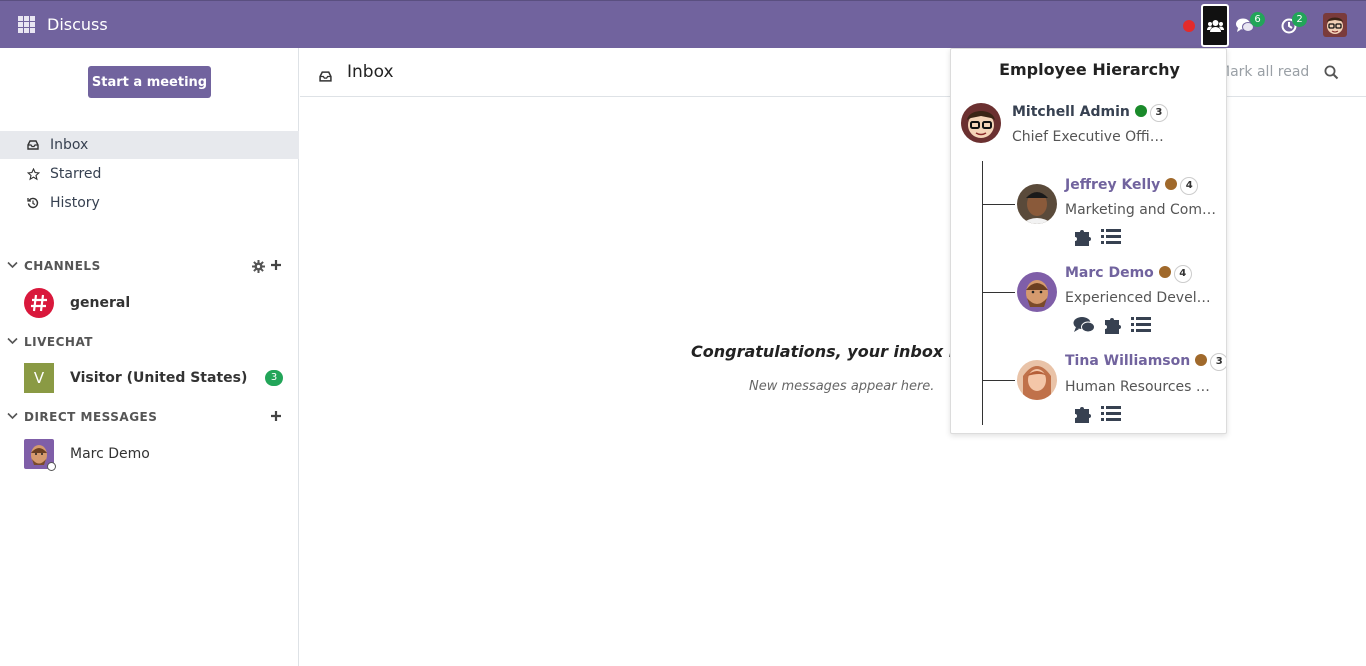  I want to click on employee-name: Jeffrey Kelly, so click(1112, 185).